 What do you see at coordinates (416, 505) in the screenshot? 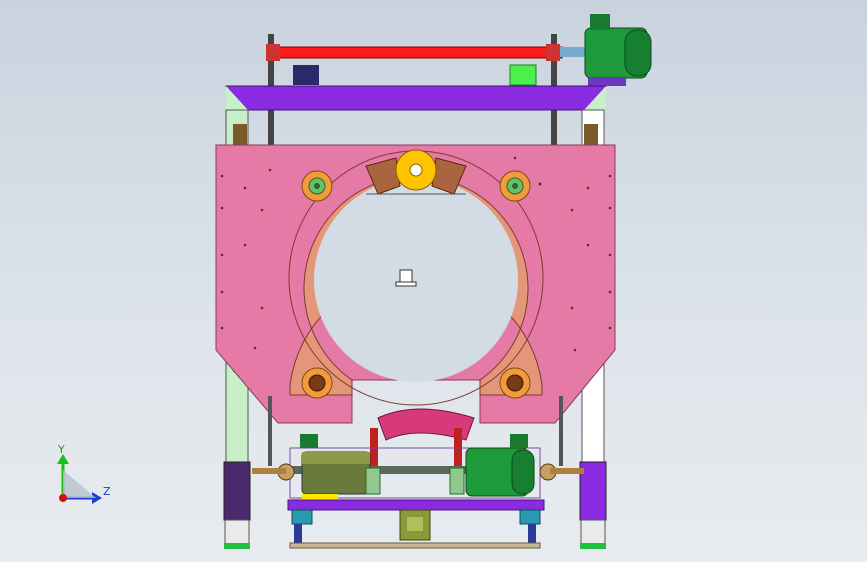
I see `base-purple-beam` at bounding box center [416, 505].